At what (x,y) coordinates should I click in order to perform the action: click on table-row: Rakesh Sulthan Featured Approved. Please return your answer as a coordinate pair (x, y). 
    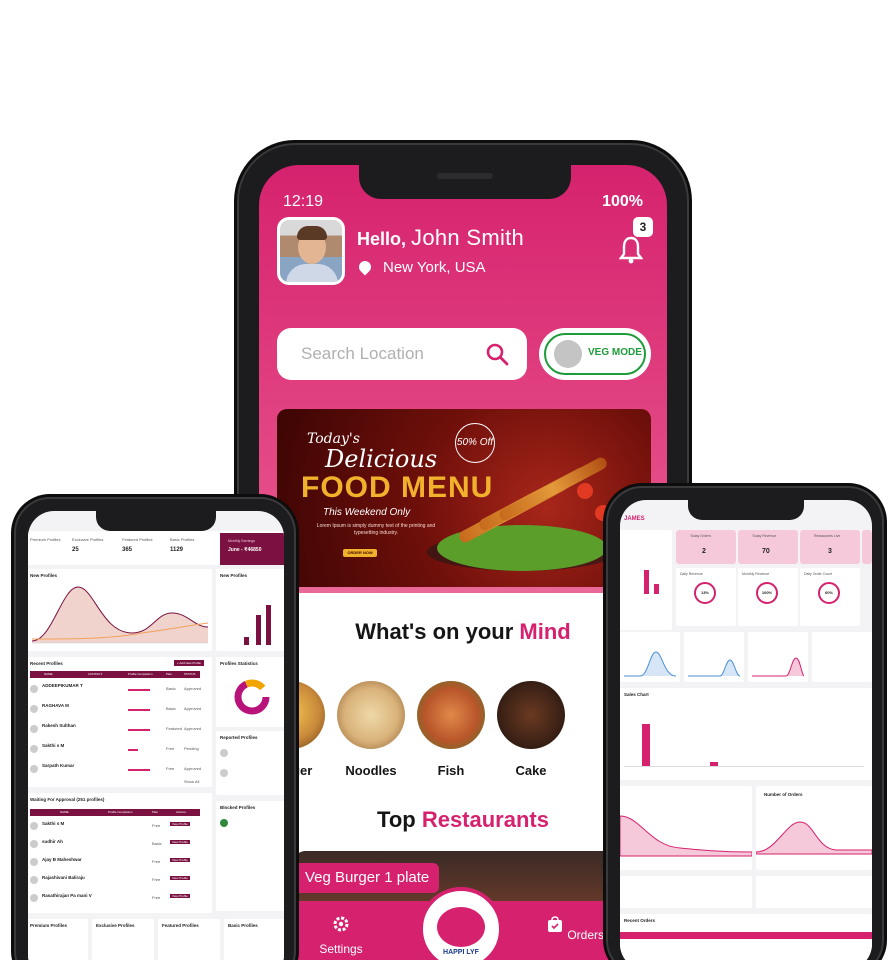
    Looking at the image, I should click on (116, 730).